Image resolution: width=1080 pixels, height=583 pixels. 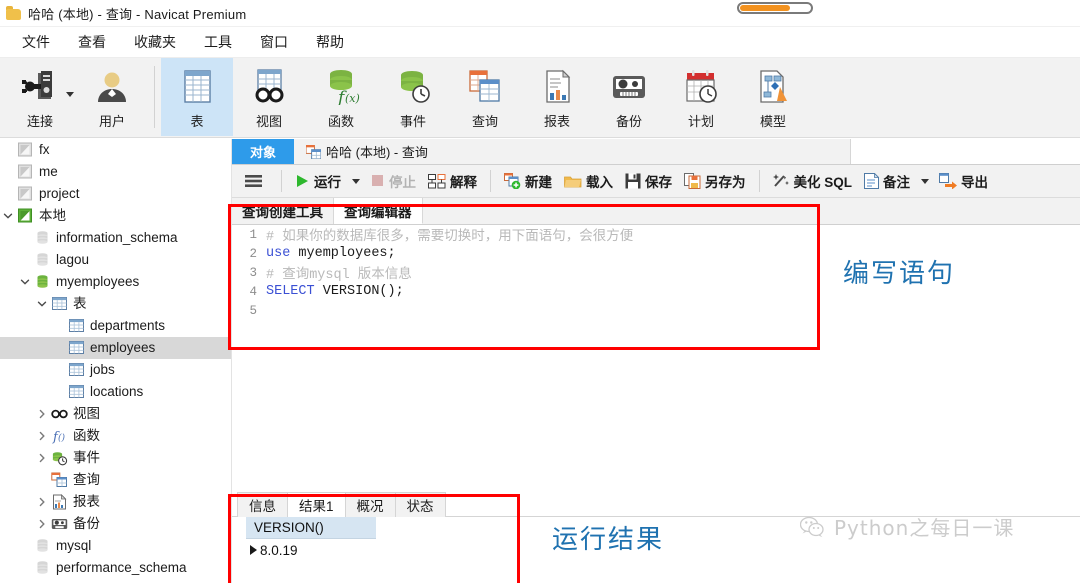 What do you see at coordinates (218, 42) in the screenshot?
I see `menu-tools: 工具` at bounding box center [218, 42].